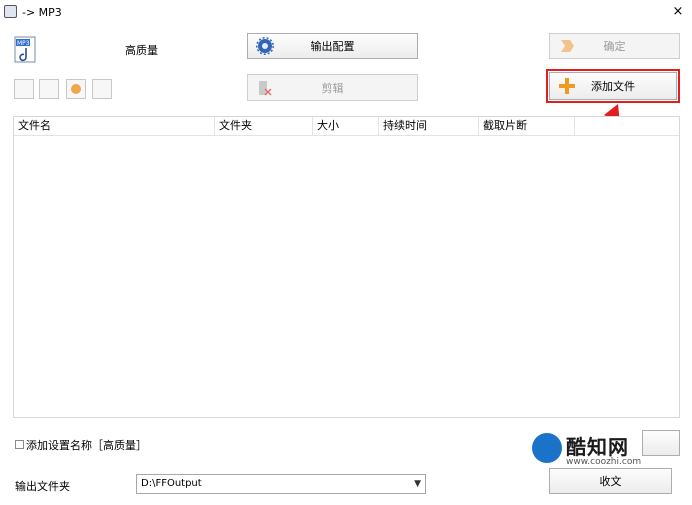  What do you see at coordinates (86, 445) in the screenshot?
I see `add-setting-name-label: 添加设置名称［高质量］` at bounding box center [86, 445].